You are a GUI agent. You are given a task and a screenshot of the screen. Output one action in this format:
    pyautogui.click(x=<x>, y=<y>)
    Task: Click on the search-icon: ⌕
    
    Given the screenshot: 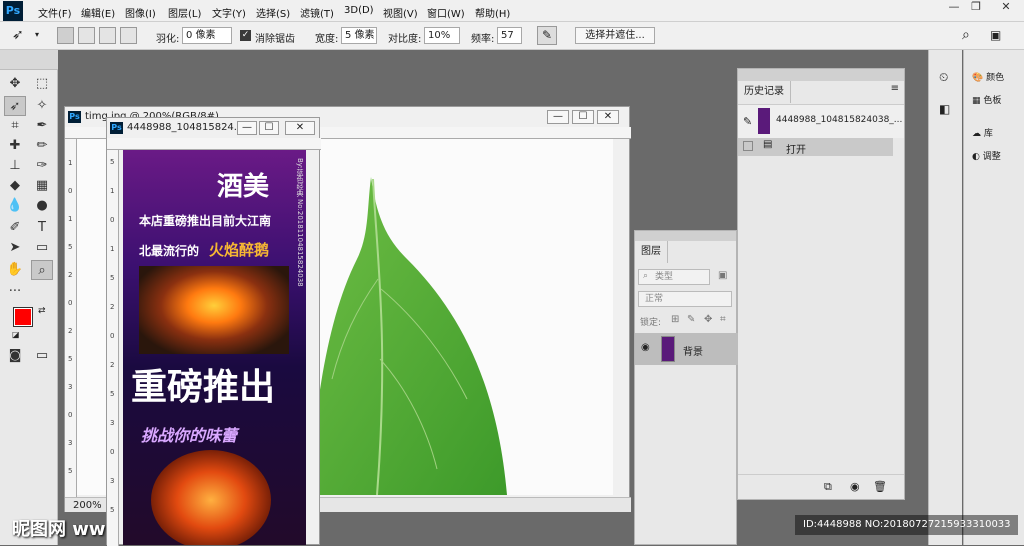 What is the action you would take?
    pyautogui.click(x=966, y=35)
    